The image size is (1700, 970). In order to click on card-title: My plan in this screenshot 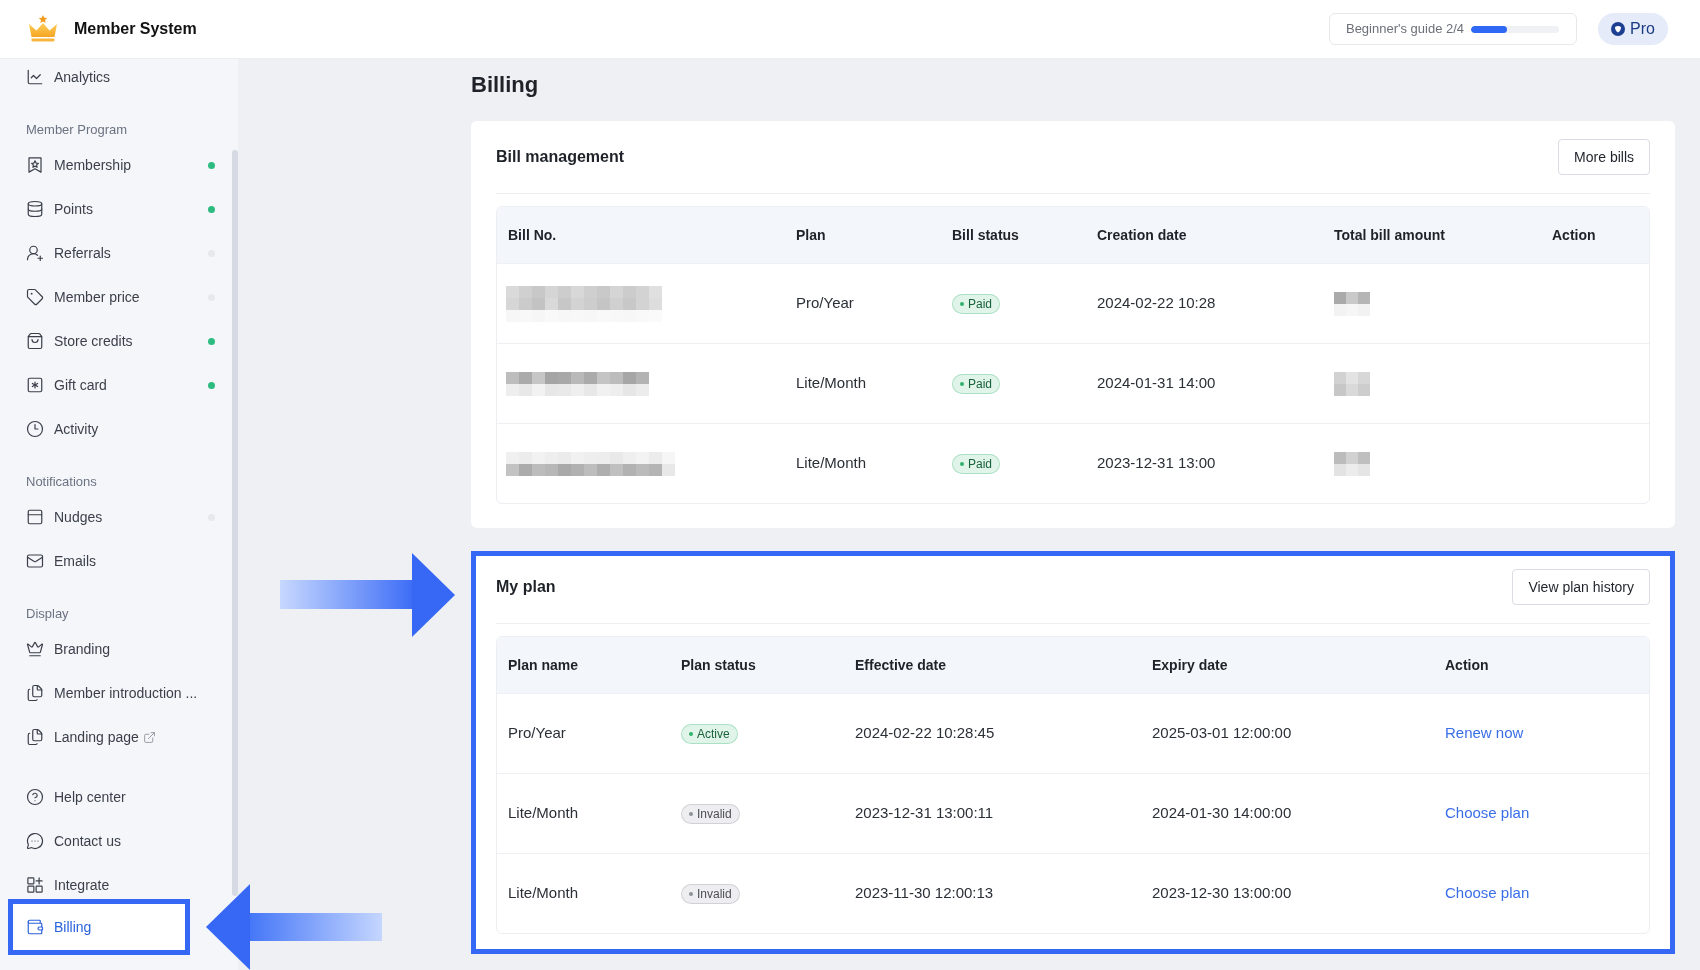, I will do `click(526, 587)`.